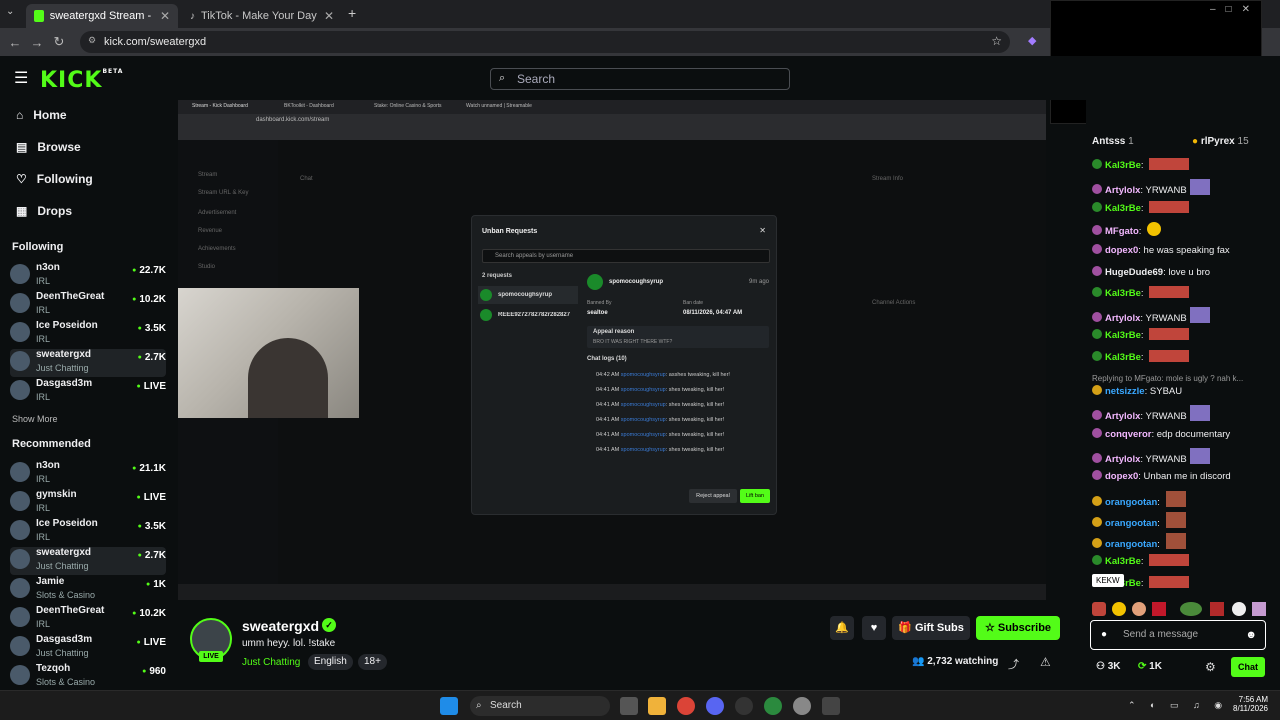  I want to click on chat-message: dopex0: Unban me in discord, so click(1185, 479).